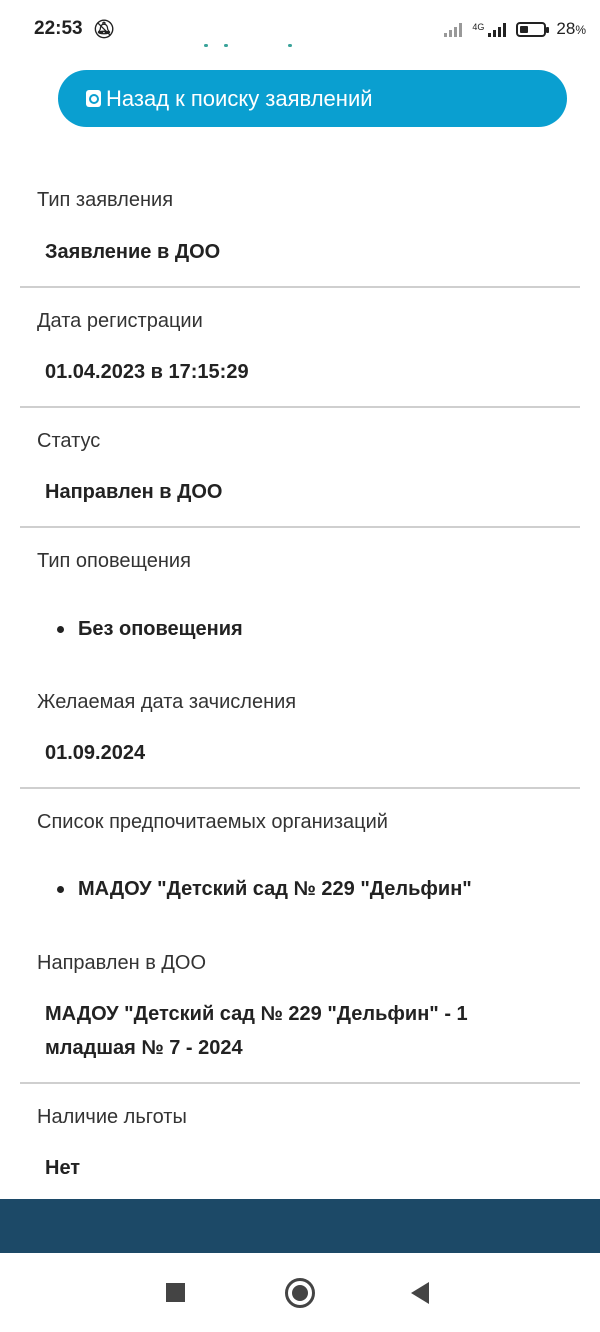 Image resolution: width=600 pixels, height=1332 pixels. Describe the element at coordinates (167, 702) in the screenshot. I see `field-label-desired-enrollment-date: Желаемая дата зачисления` at that location.